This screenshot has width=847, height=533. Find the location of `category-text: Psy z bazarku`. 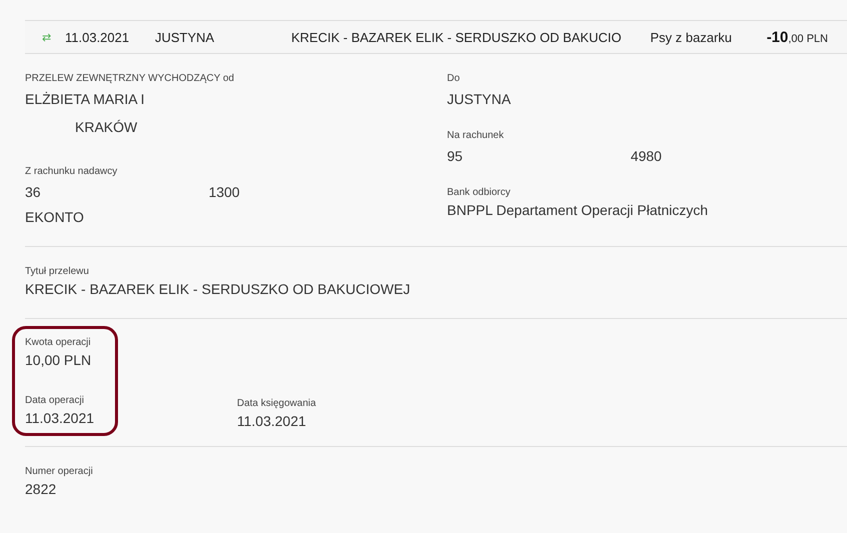

category-text: Psy z bazarku is located at coordinates (691, 37).